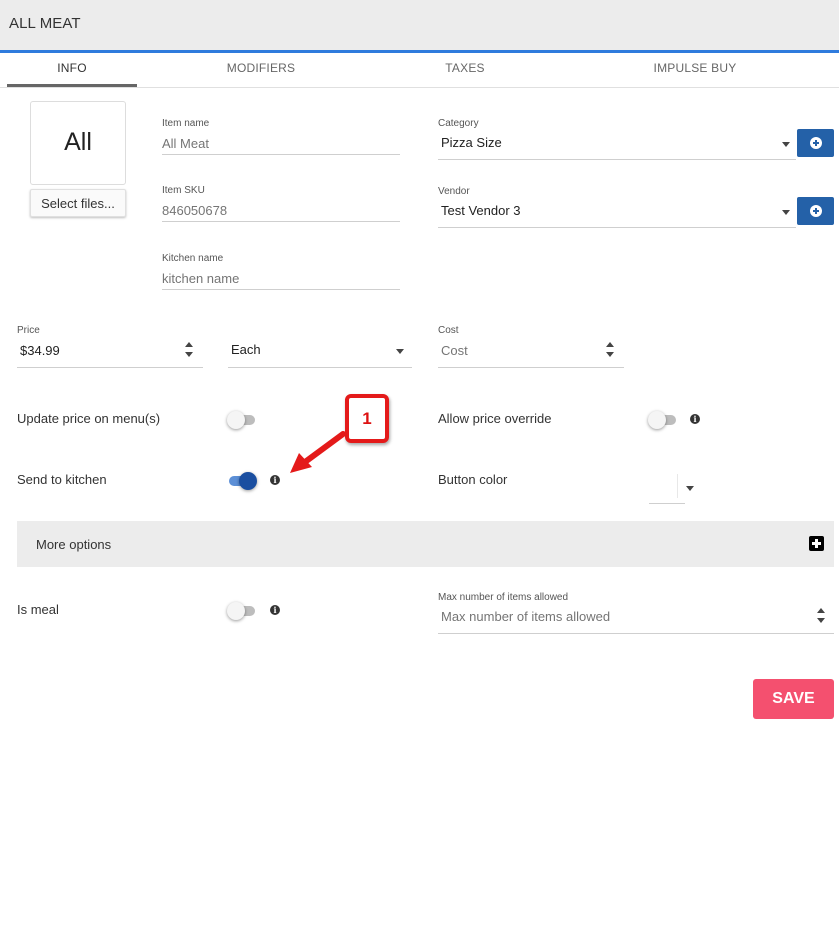  Describe the element at coordinates (74, 544) in the screenshot. I see `more-options-label: More options` at that location.